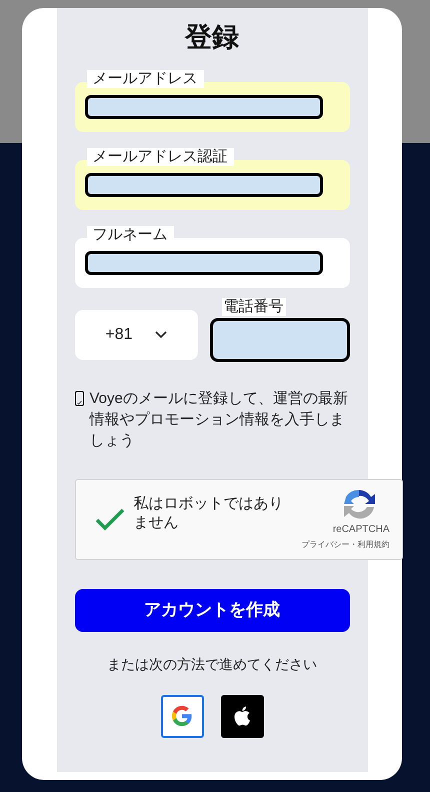 The image size is (430, 792). What do you see at coordinates (79, 402) in the screenshot?
I see `check-icon` at bounding box center [79, 402].